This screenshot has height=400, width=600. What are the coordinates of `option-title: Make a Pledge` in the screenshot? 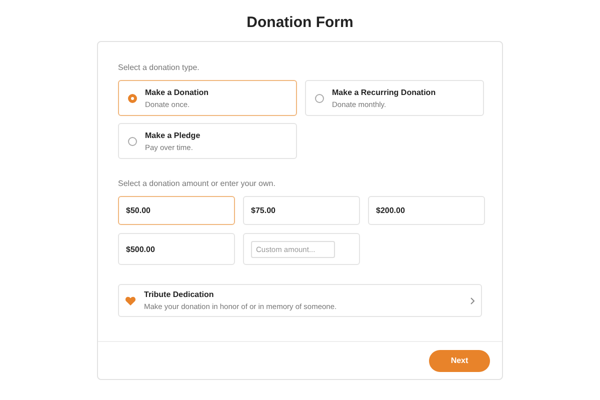 It's located at (172, 135).